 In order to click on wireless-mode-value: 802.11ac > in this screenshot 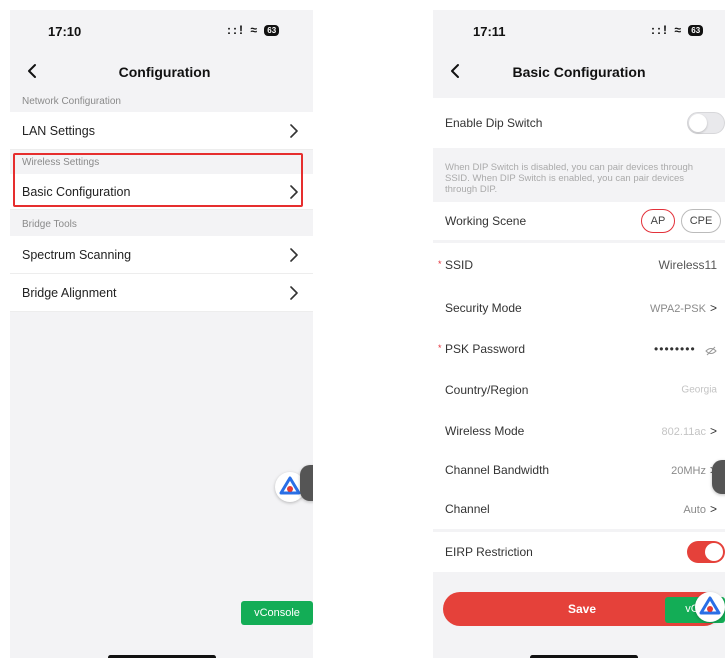, I will do `click(689, 431)`.